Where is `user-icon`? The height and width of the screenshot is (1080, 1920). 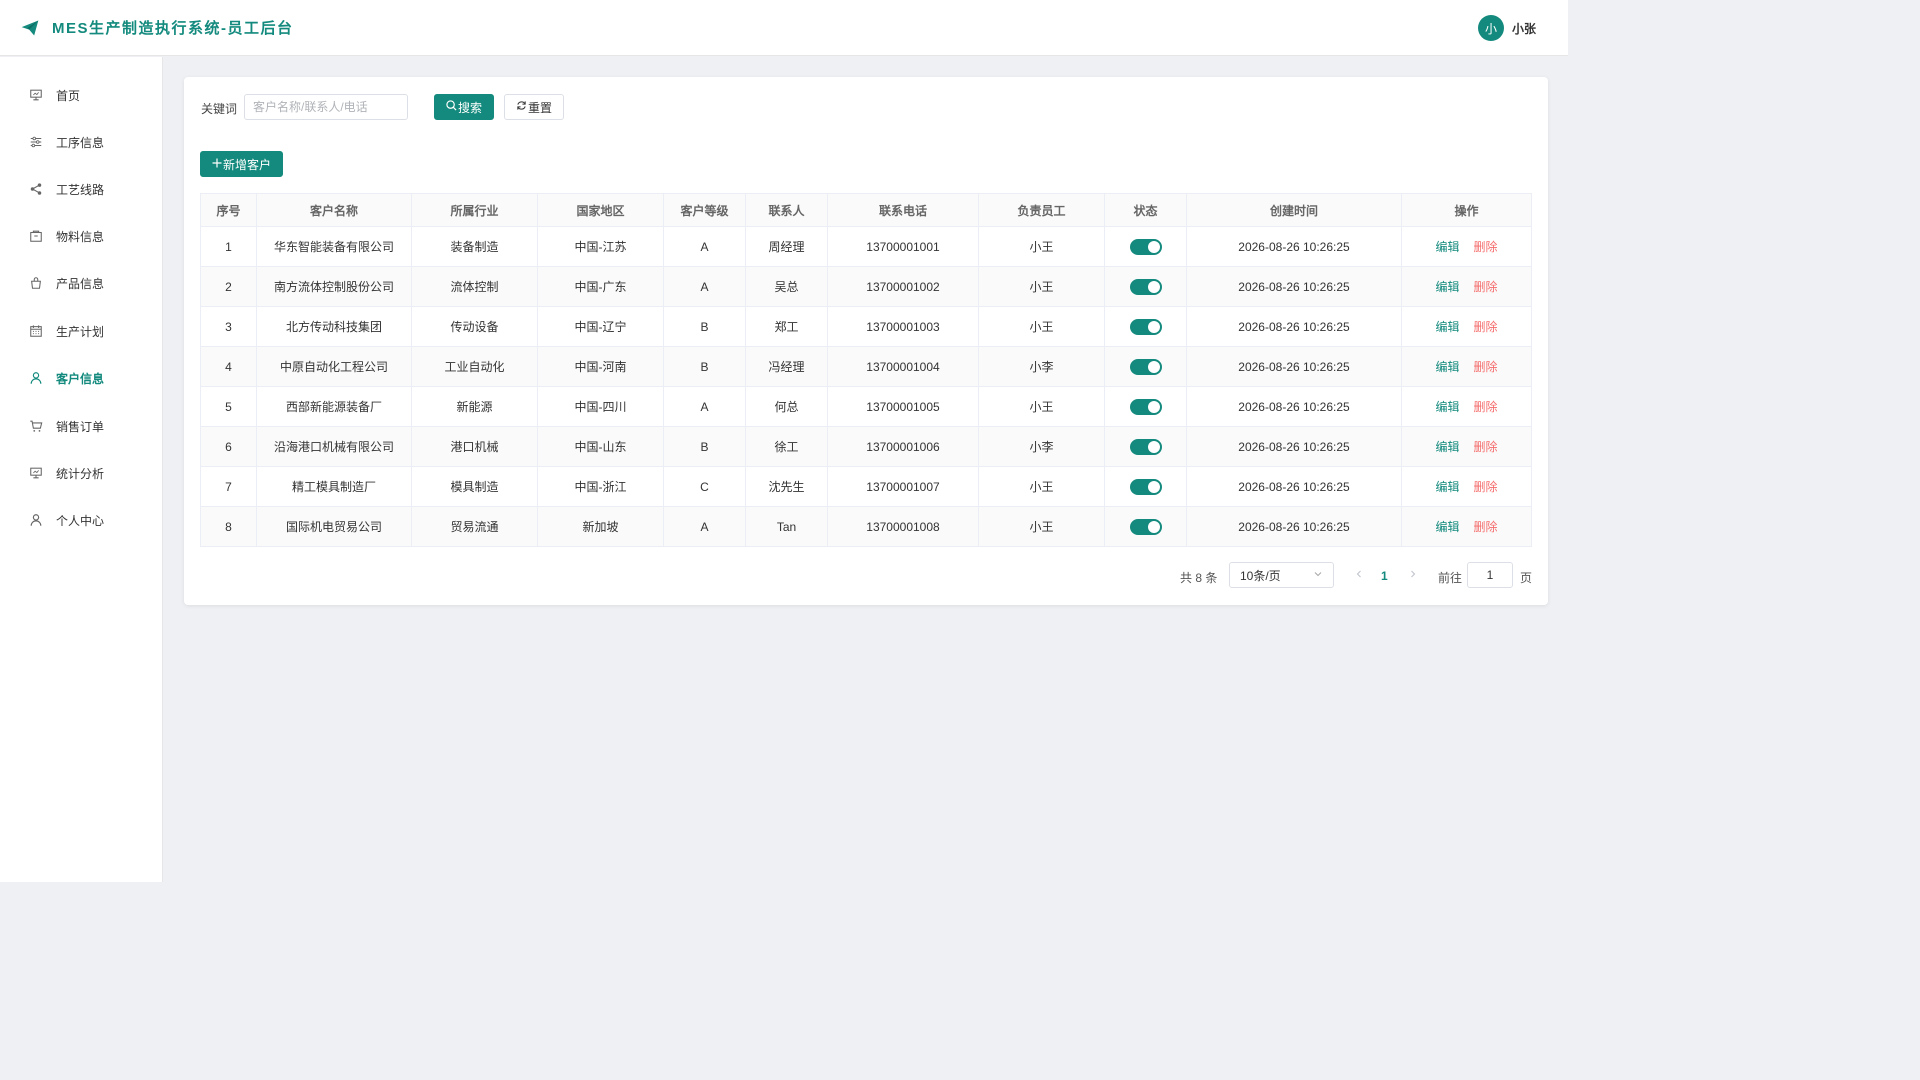 user-icon is located at coordinates (36, 378).